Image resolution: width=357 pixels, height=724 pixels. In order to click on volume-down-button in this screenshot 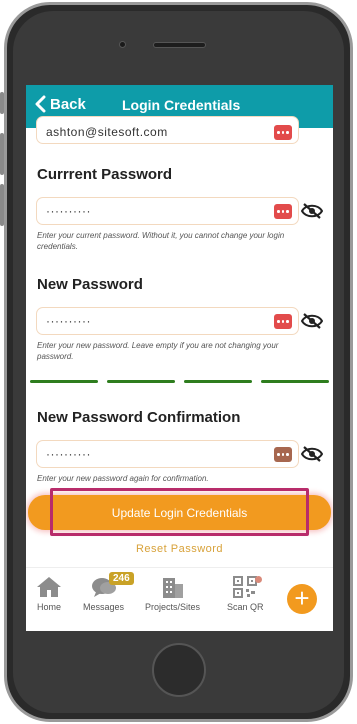, I will do `click(2, 205)`.